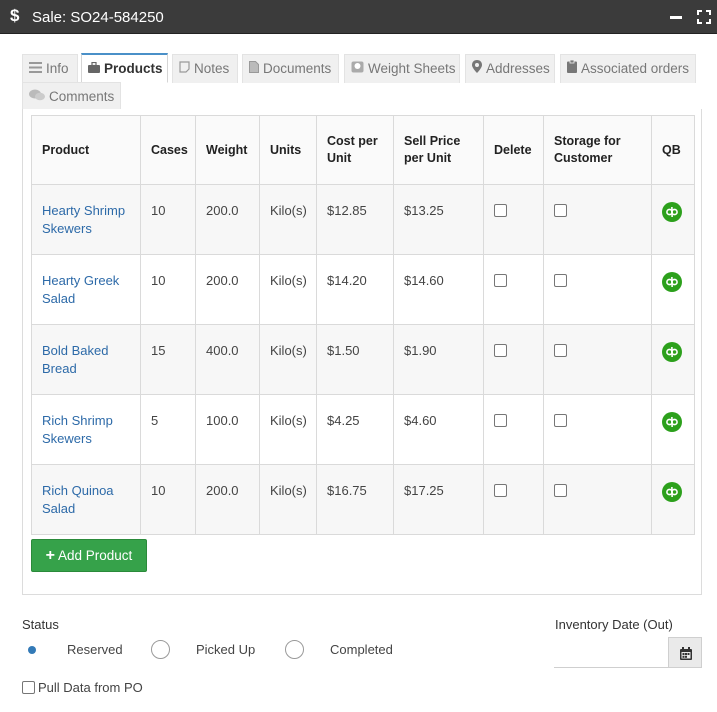 This screenshot has height=712, width=717. Describe the element at coordinates (28, 687) in the screenshot. I see `pull-data-checkbox` at that location.